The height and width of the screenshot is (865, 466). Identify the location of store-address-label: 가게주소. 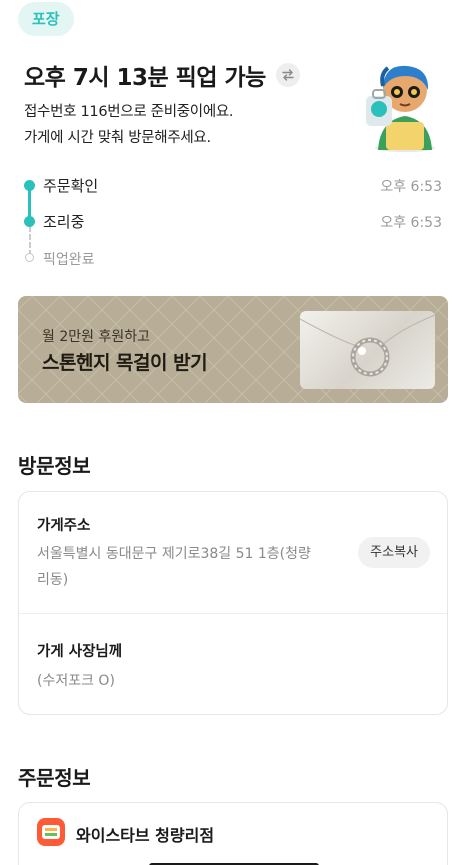
(64, 526).